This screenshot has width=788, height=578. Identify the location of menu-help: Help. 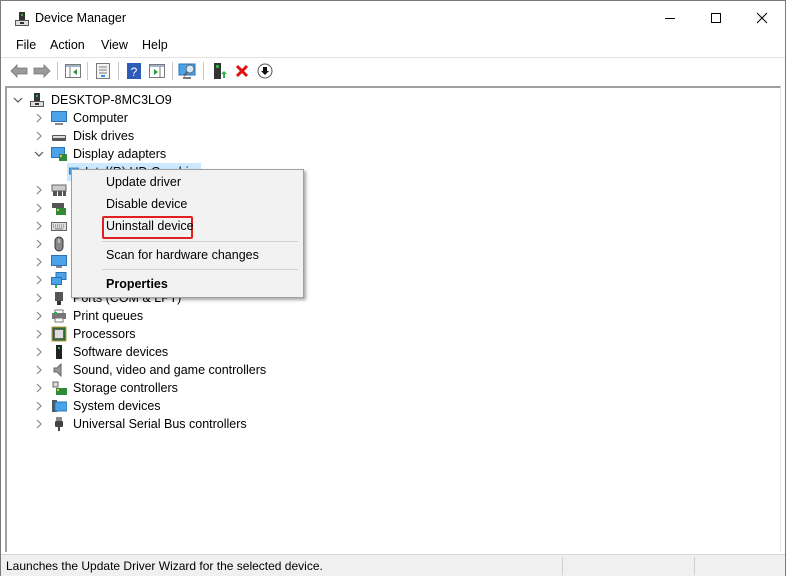
(155, 45).